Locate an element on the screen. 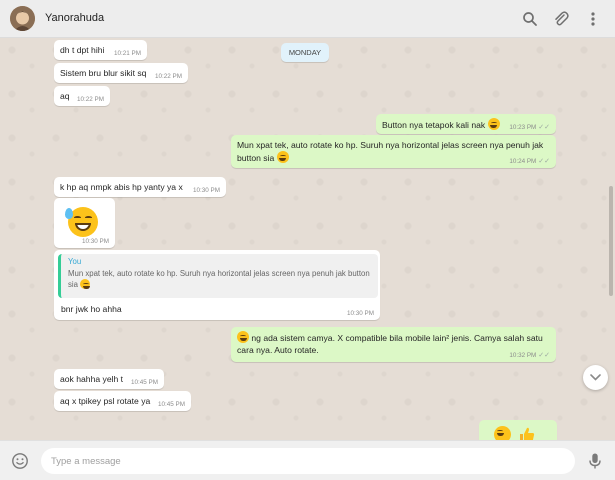 This screenshot has width=615, height=480. composer-bar is located at coordinates (307, 460).